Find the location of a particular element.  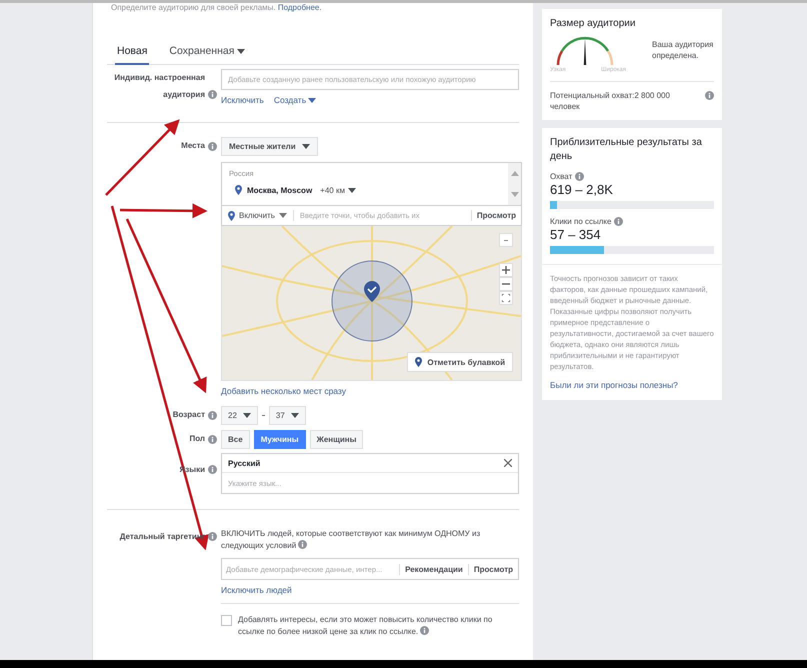

scroll-down-icon is located at coordinates (514, 194).